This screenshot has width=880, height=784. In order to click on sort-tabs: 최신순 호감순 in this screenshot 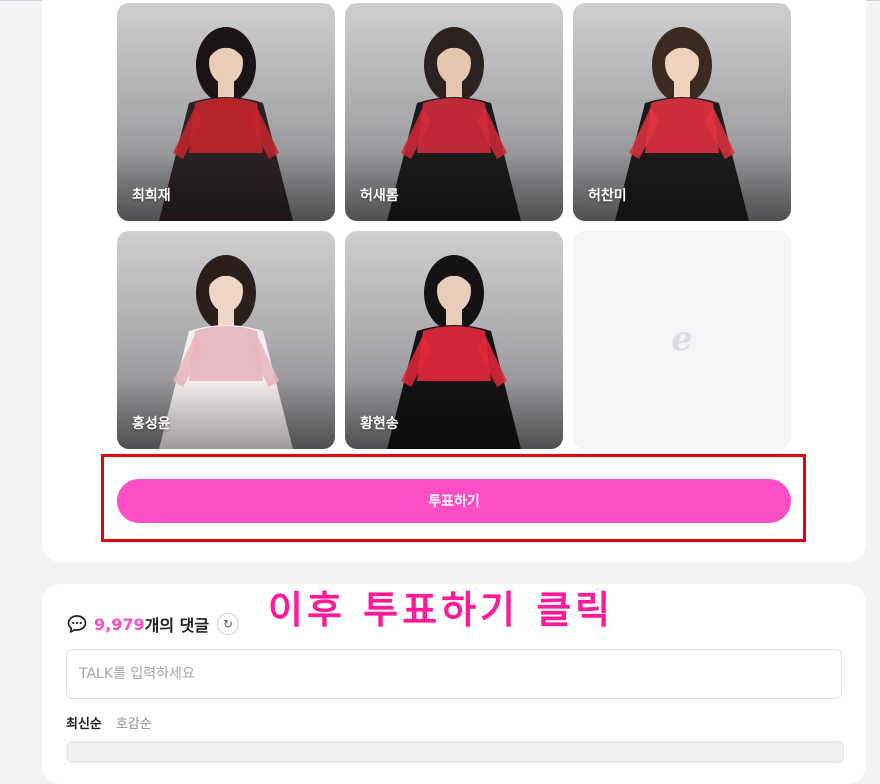, I will do `click(116, 722)`.